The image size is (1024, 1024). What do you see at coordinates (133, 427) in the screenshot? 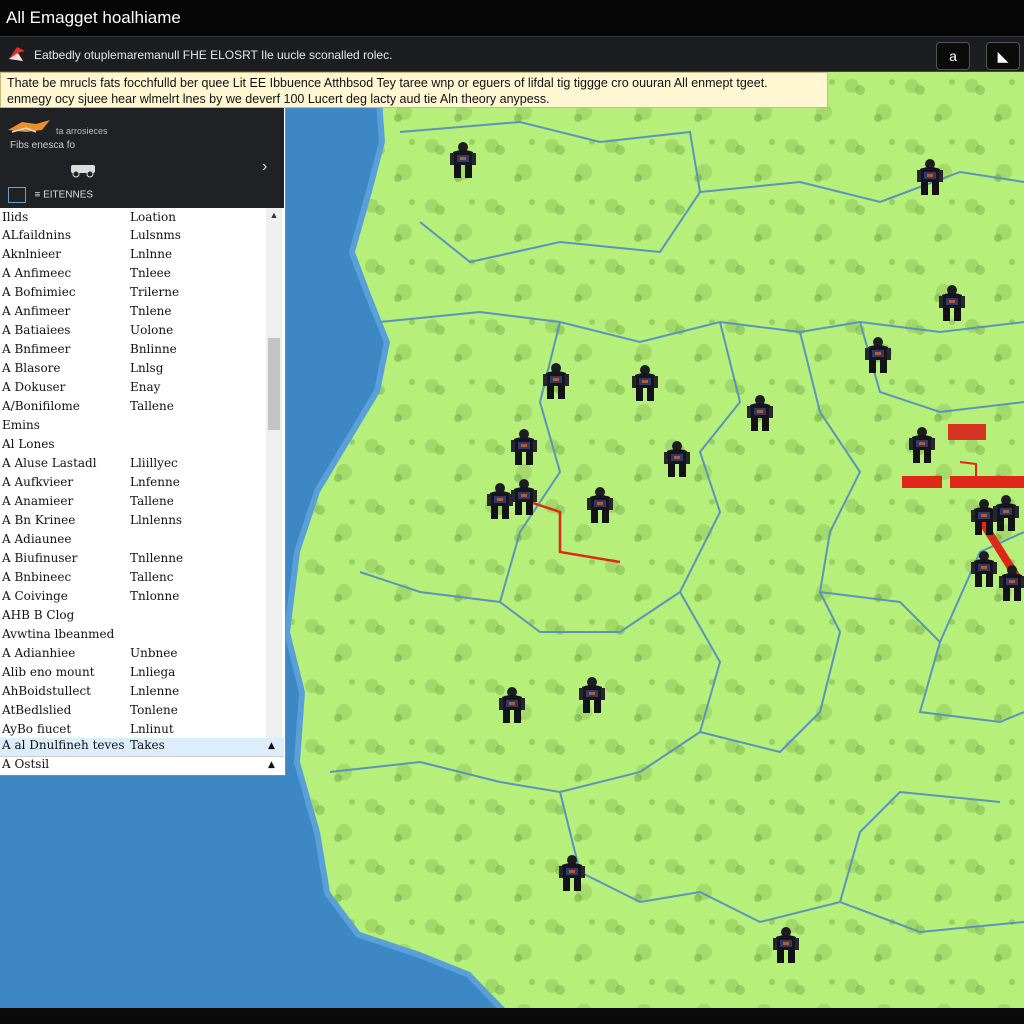
I see `list-item: Emins` at bounding box center [133, 427].